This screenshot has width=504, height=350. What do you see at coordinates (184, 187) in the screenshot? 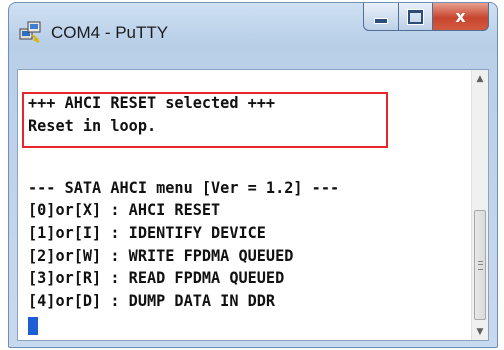
I see `terminal-line: --- SATA AHCI menu [Ver = 1.2] ---` at bounding box center [184, 187].